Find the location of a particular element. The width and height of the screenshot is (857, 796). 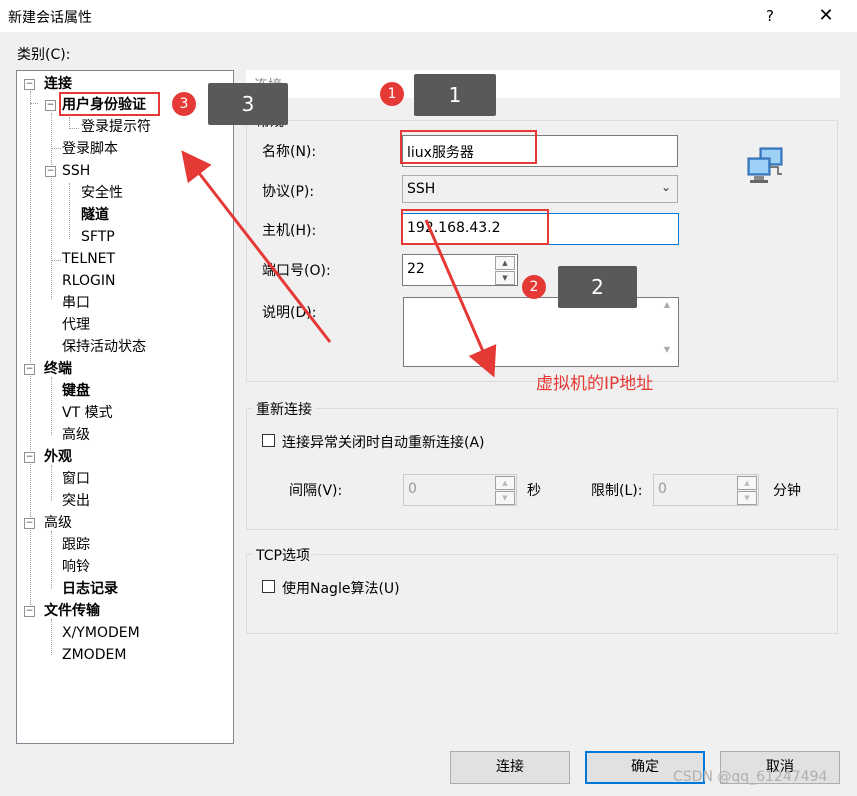

arrow-to-ip-note is located at coordinates (460, 298).